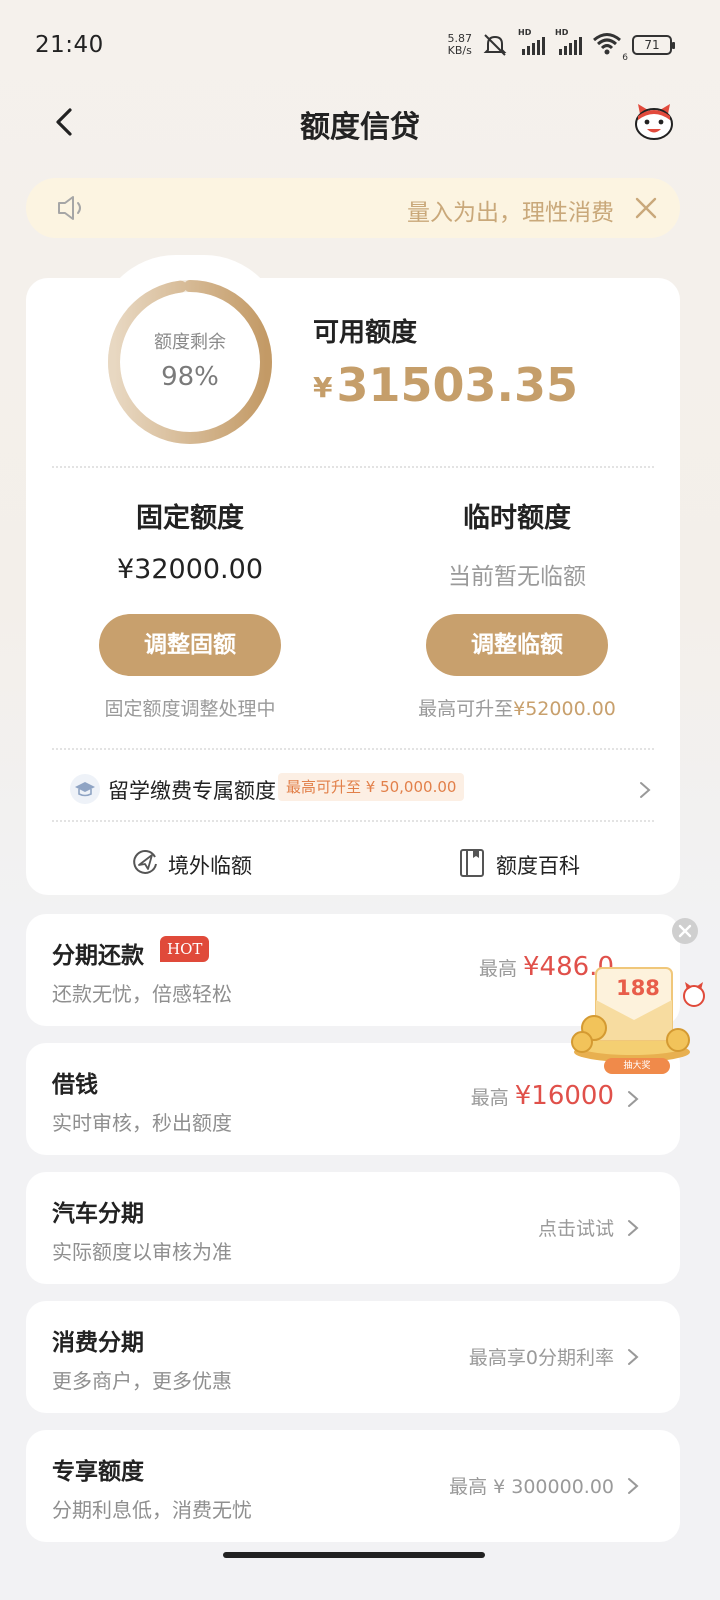 Image resolution: width=720 pixels, height=1600 pixels. I want to click on credit-wiki-link: 额度百科, so click(523, 864).